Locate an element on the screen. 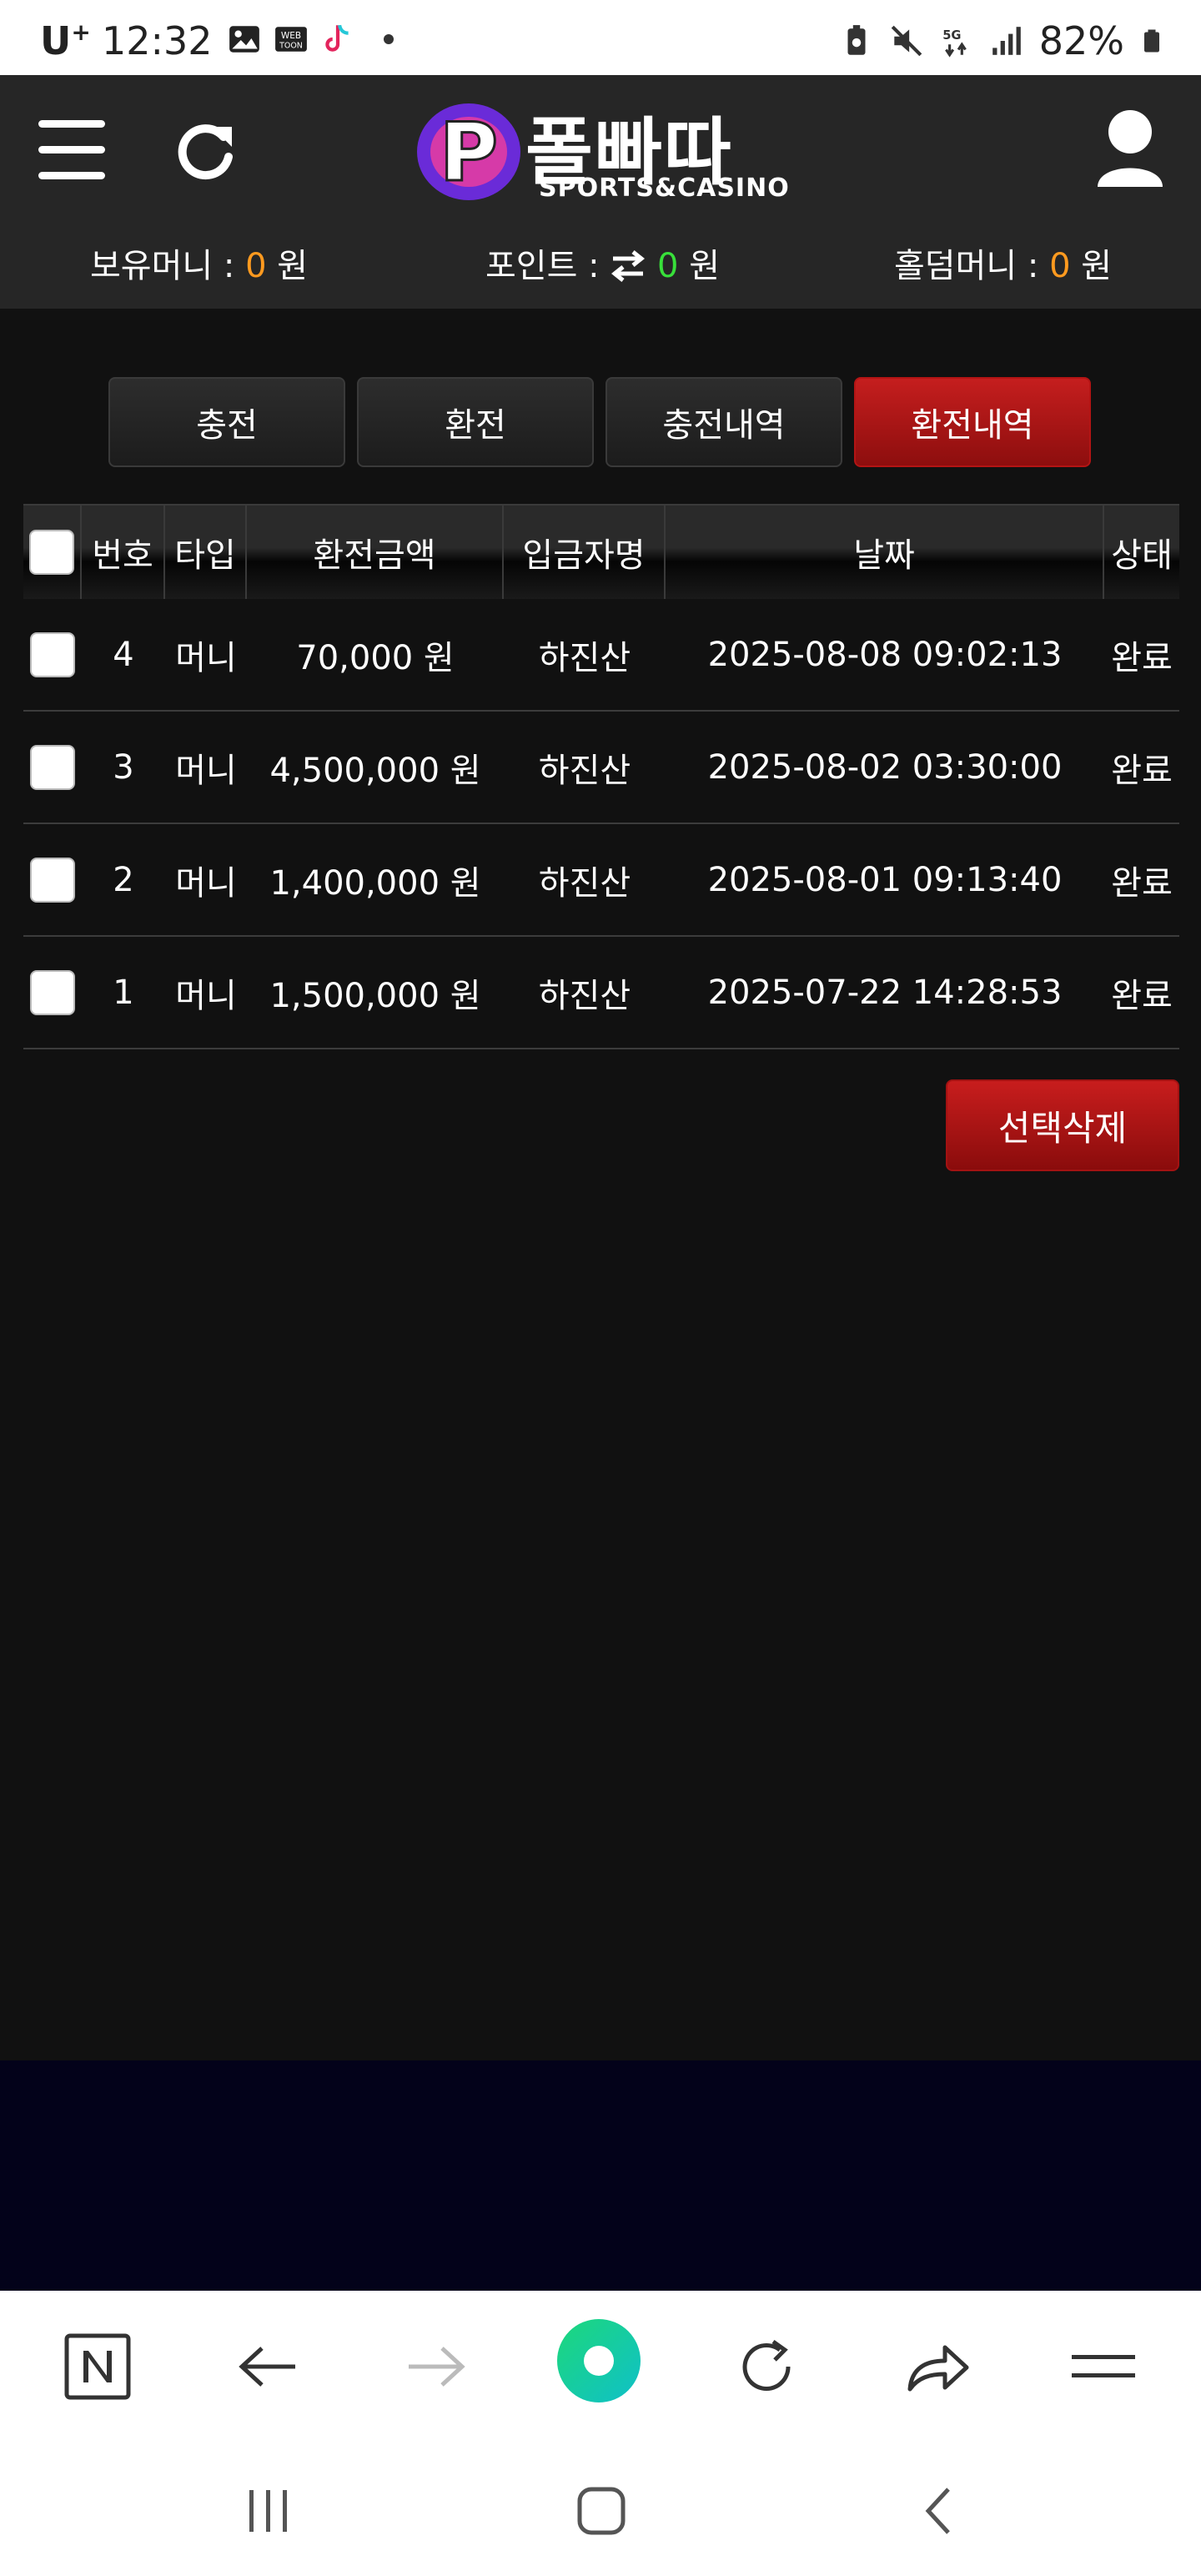 This screenshot has height=2576, width=1201. user-button is located at coordinates (1131, 148).